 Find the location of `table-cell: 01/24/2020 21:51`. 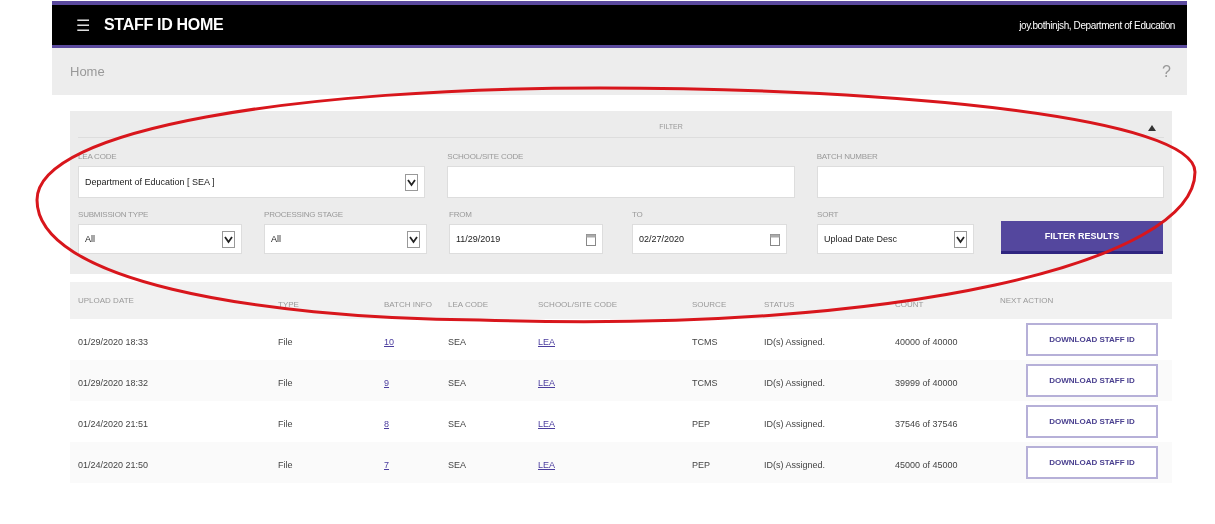

table-cell: 01/24/2020 21:51 is located at coordinates (113, 423).